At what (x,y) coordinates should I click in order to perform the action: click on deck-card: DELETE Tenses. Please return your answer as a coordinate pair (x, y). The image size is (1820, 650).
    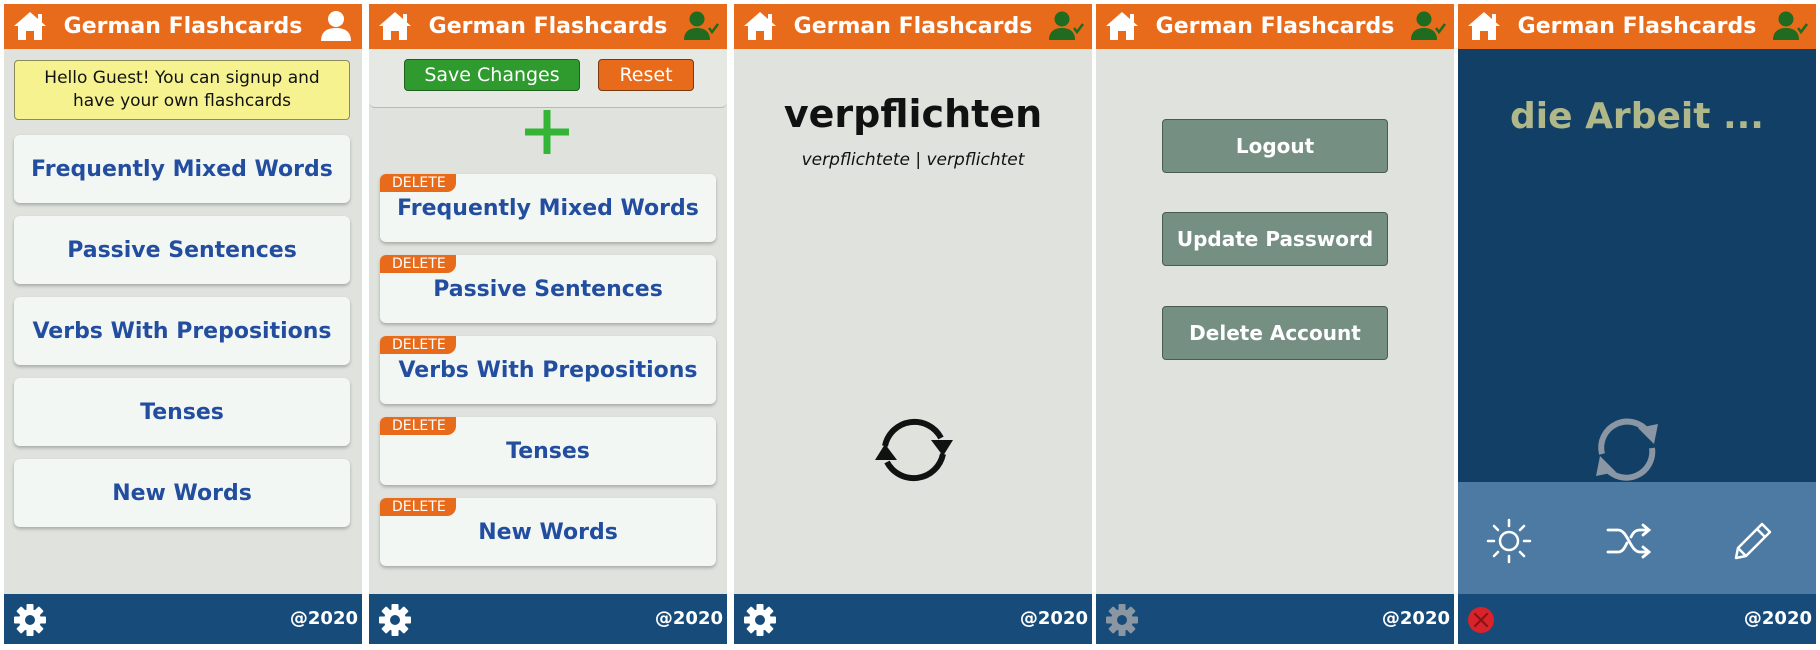
    Looking at the image, I should click on (548, 451).